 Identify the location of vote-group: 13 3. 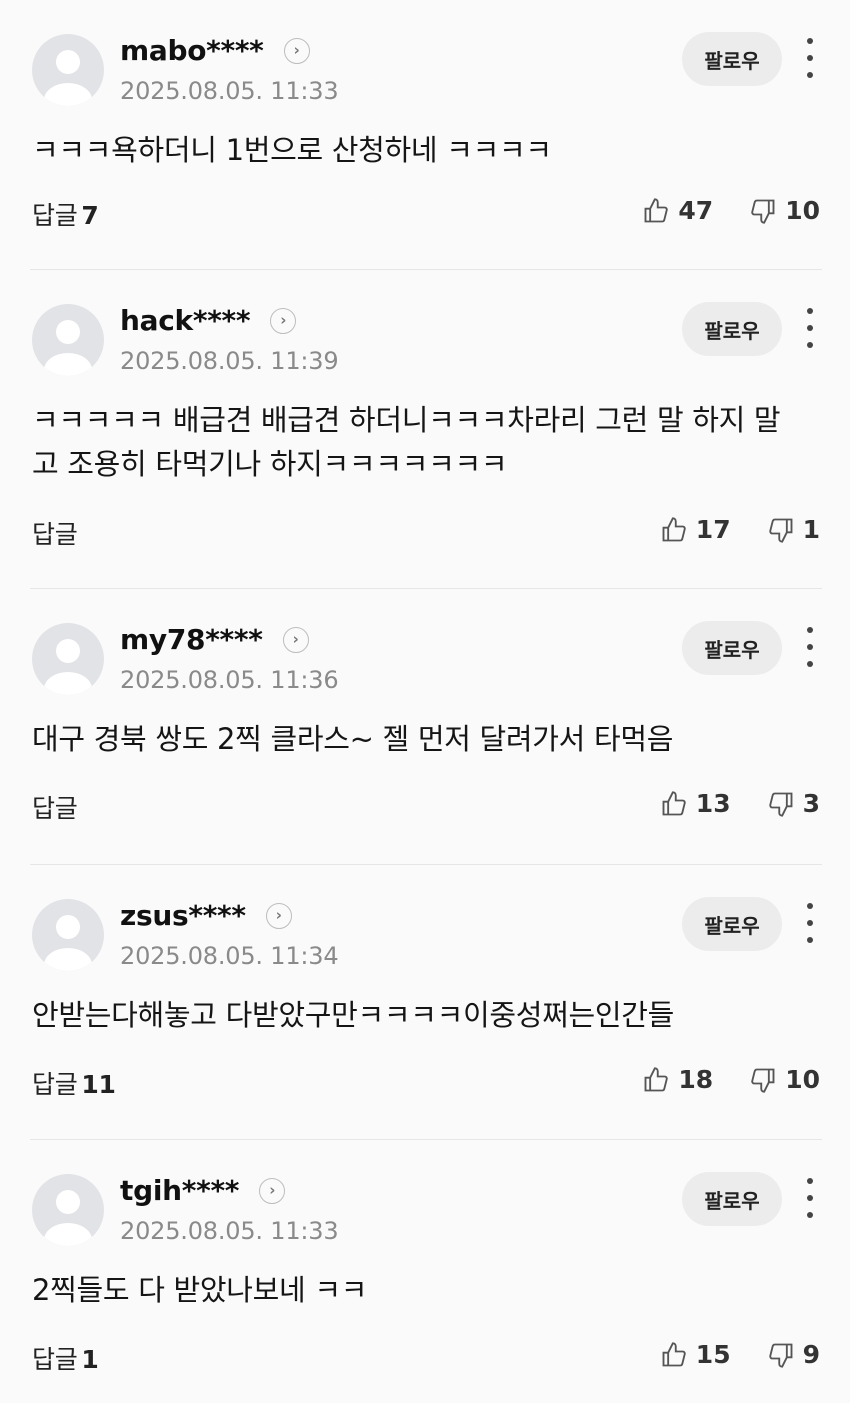
(722, 803).